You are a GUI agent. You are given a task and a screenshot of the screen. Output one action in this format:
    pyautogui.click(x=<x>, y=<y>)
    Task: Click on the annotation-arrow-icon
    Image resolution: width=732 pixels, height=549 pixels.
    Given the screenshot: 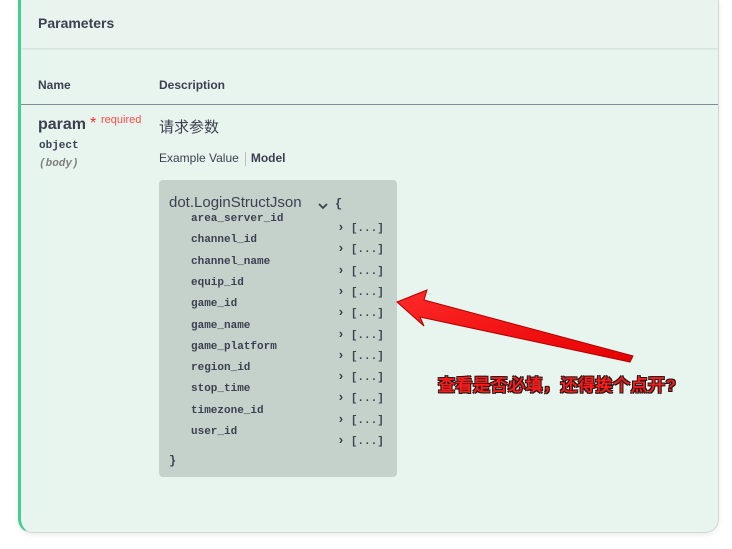 What is the action you would take?
    pyautogui.click(x=515, y=326)
    